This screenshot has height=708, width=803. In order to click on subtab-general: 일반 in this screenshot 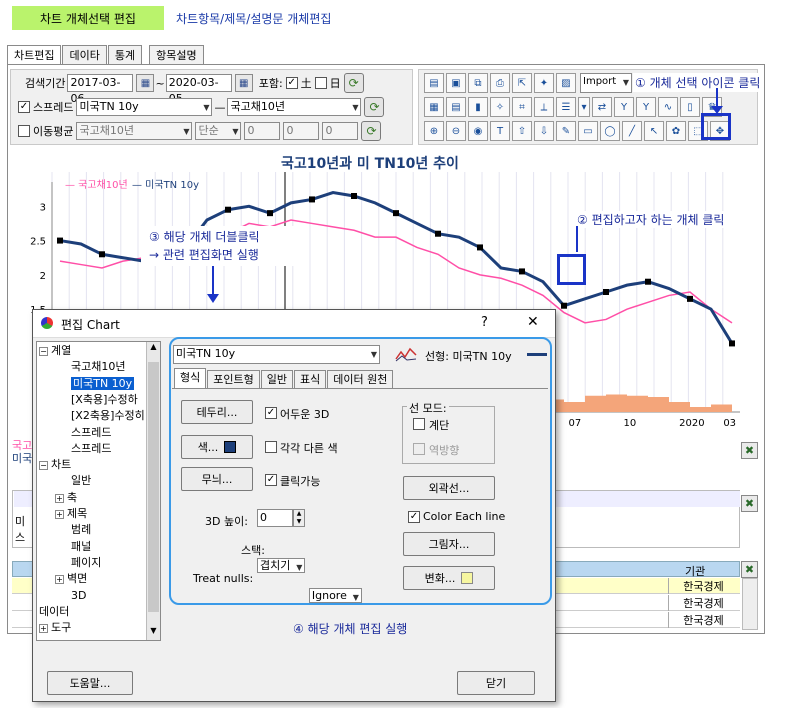, I will do `click(276, 379)`.